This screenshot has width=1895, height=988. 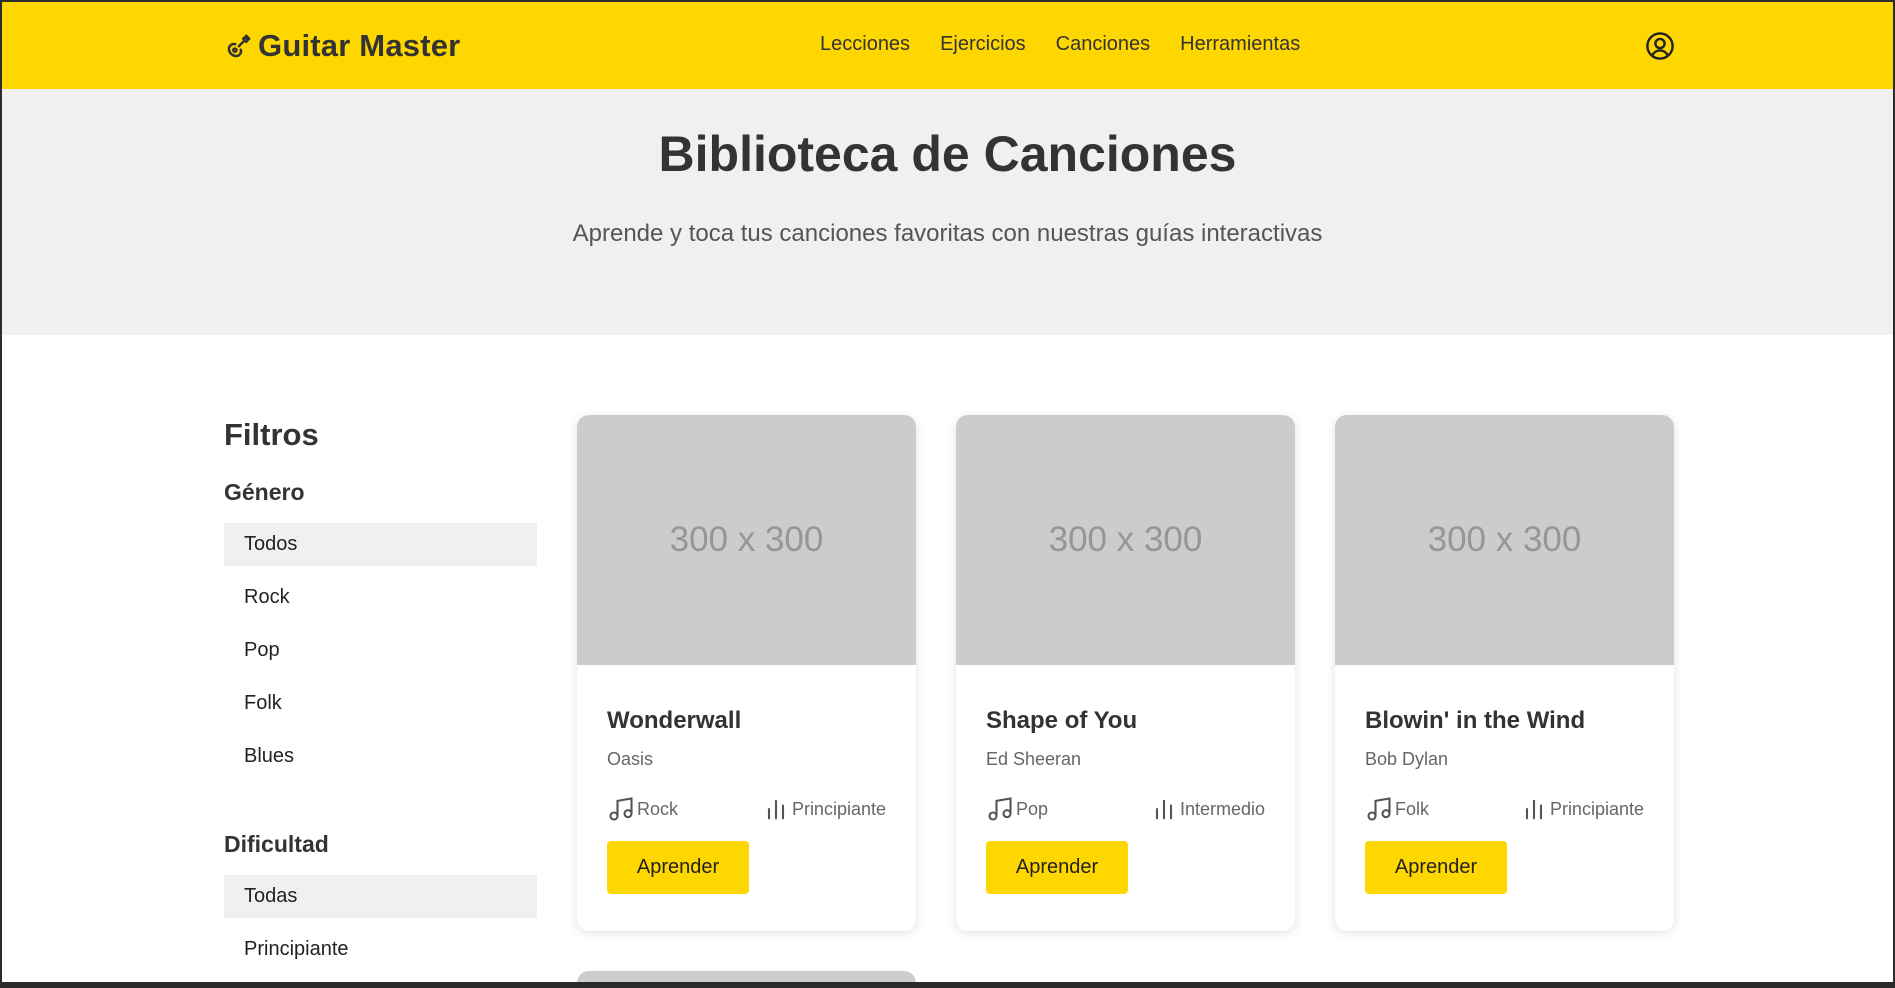 I want to click on song-title: Shape of You, so click(x=1062, y=720).